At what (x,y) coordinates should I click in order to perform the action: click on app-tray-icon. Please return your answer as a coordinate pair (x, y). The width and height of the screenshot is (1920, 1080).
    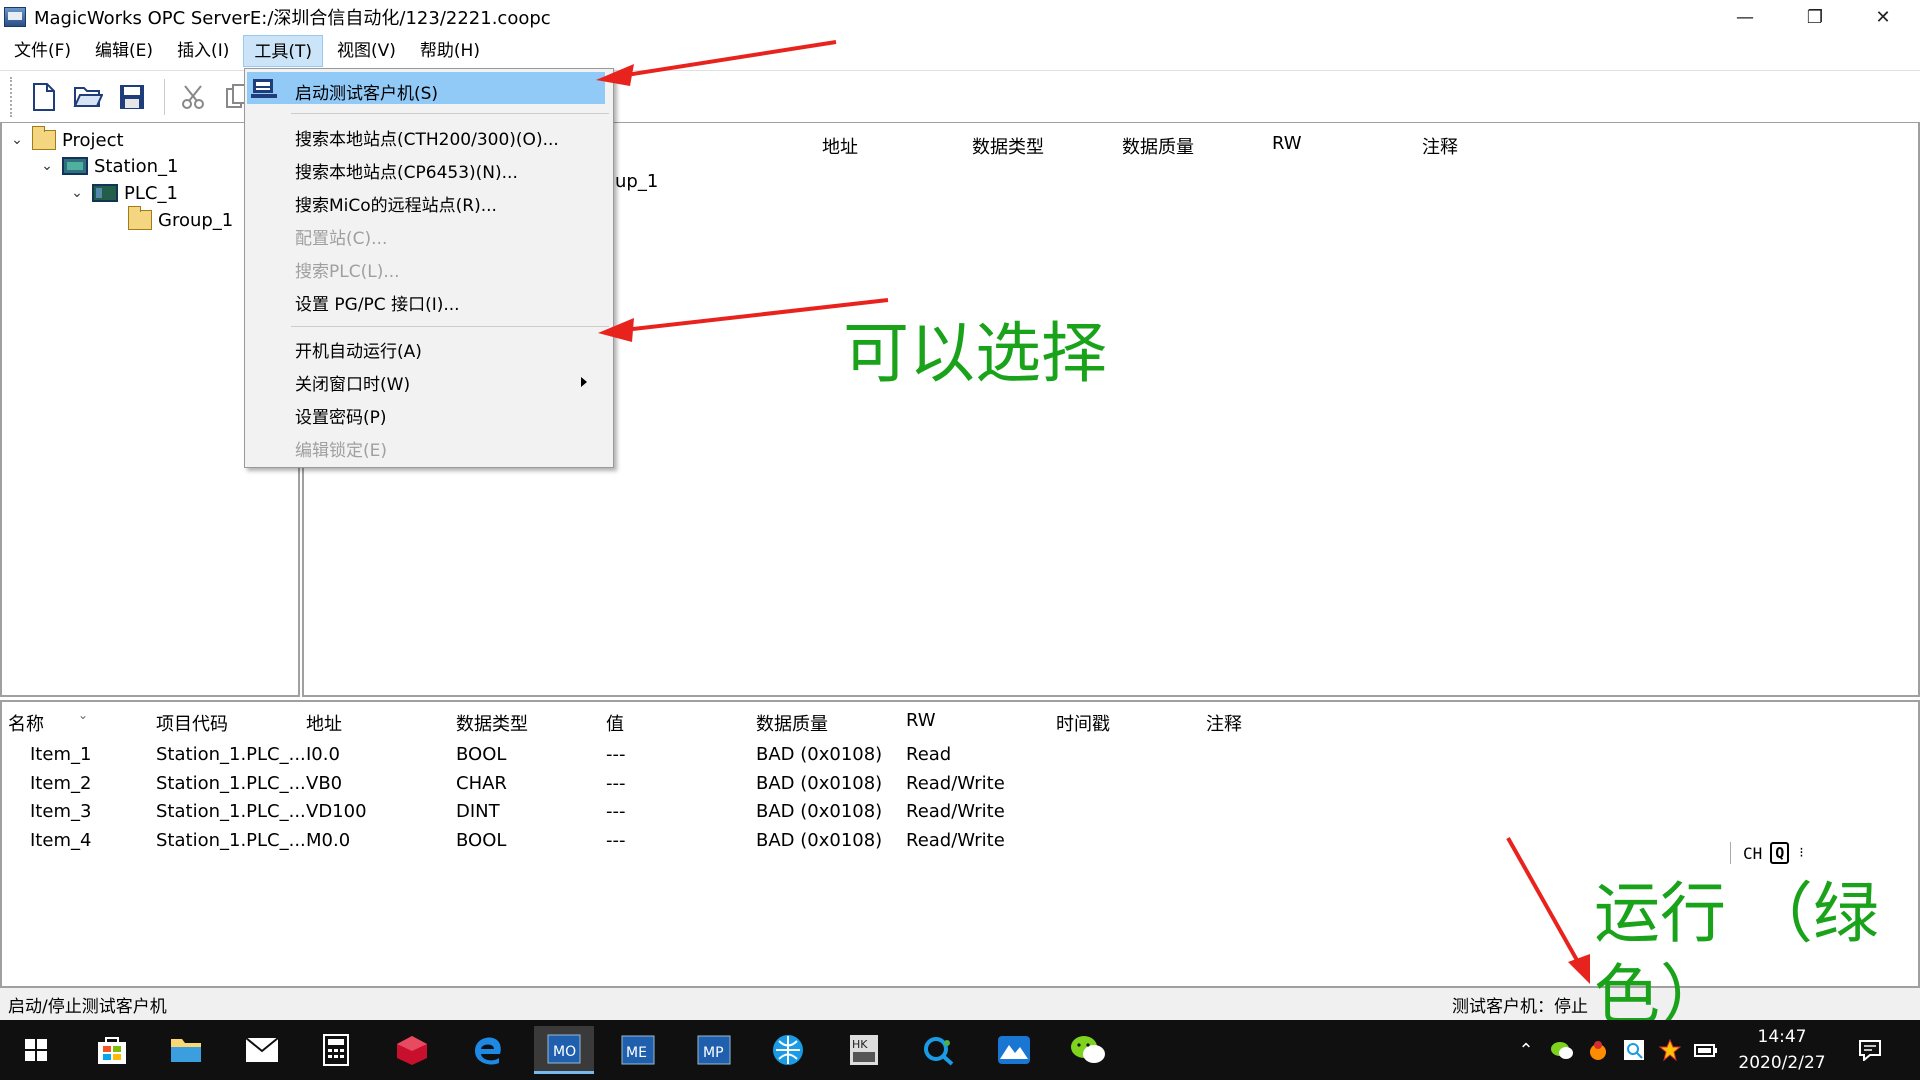
    Looking at the image, I should click on (1598, 1050).